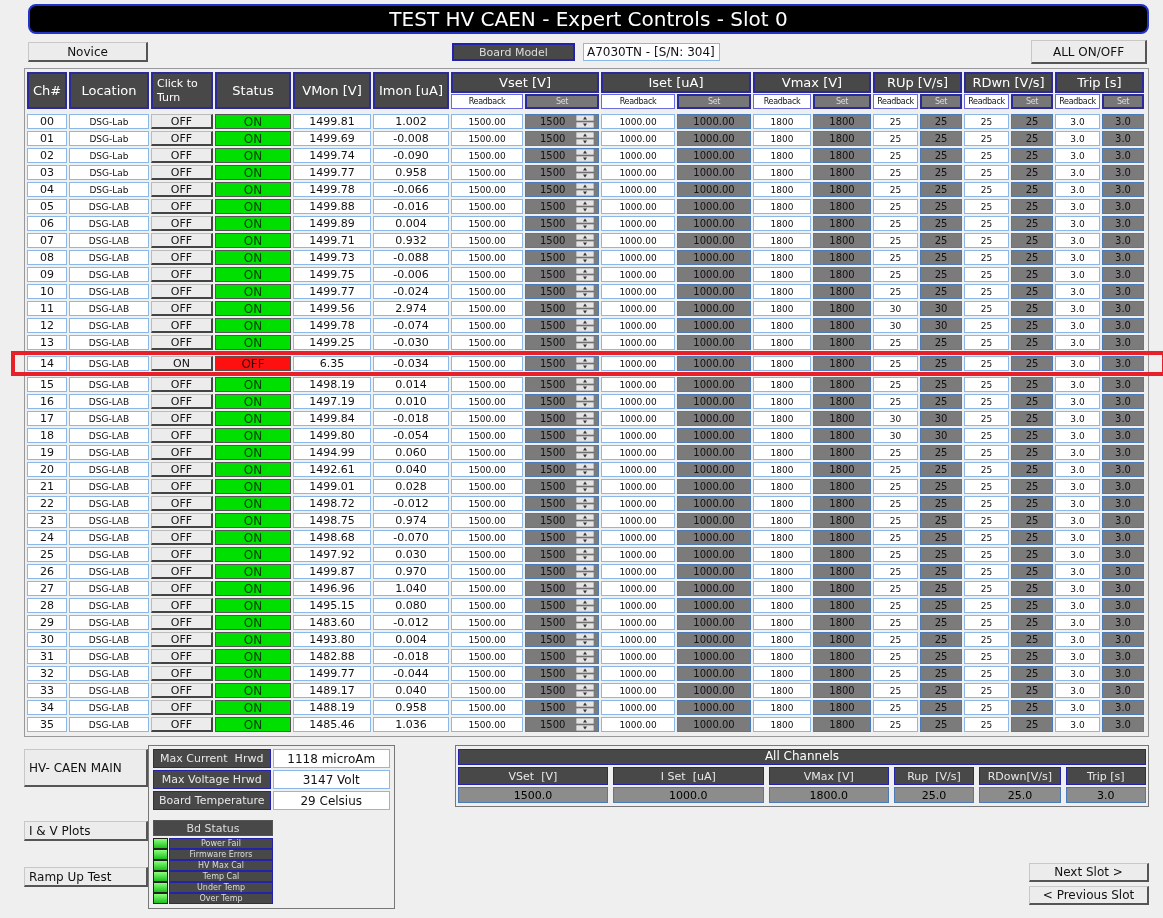  What do you see at coordinates (688, 795) in the screenshot?
I see `set-field: 1000.0` at bounding box center [688, 795].